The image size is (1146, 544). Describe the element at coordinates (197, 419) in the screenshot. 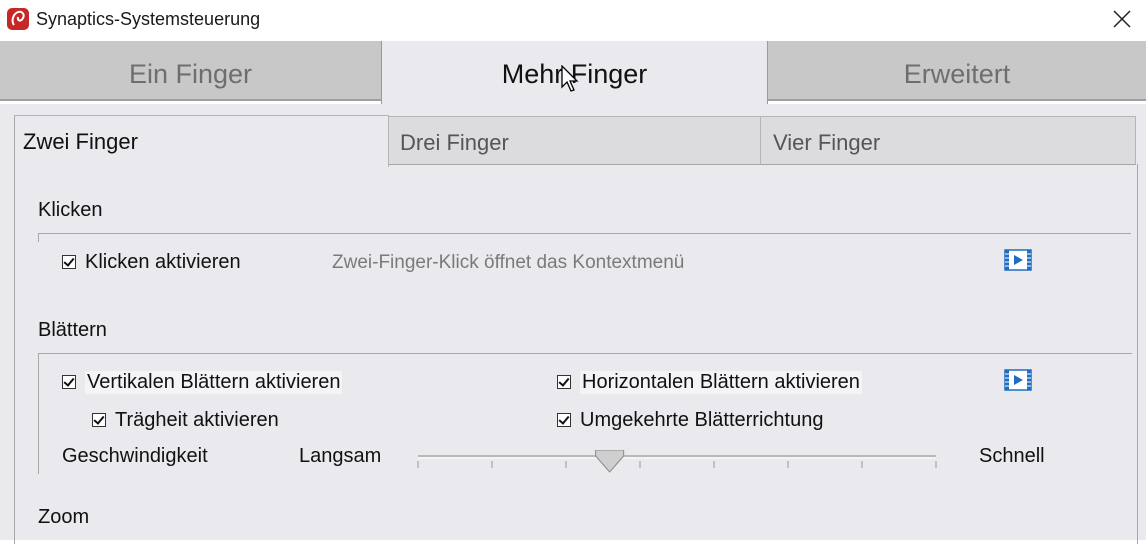

I see `checkbox-label: Trägheit aktivieren` at that location.